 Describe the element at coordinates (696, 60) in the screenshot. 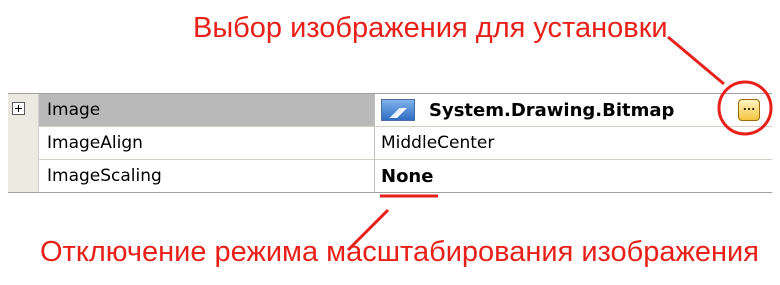

I see `annotation-arrow-top` at that location.